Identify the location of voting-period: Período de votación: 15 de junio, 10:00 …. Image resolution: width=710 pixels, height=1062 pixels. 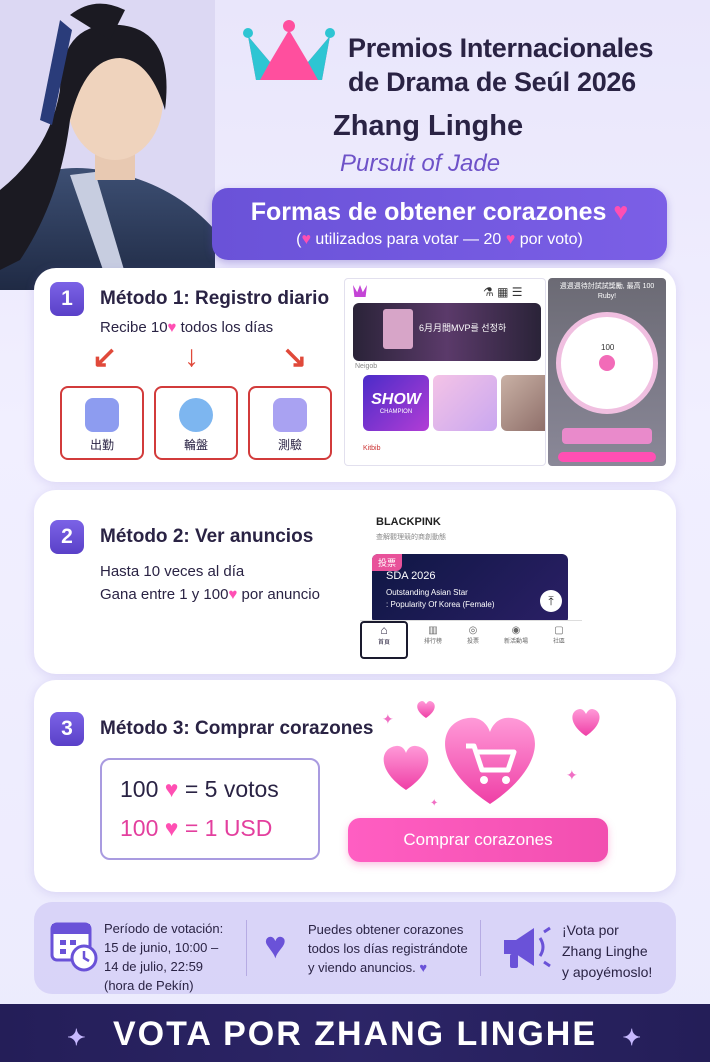
(163, 957).